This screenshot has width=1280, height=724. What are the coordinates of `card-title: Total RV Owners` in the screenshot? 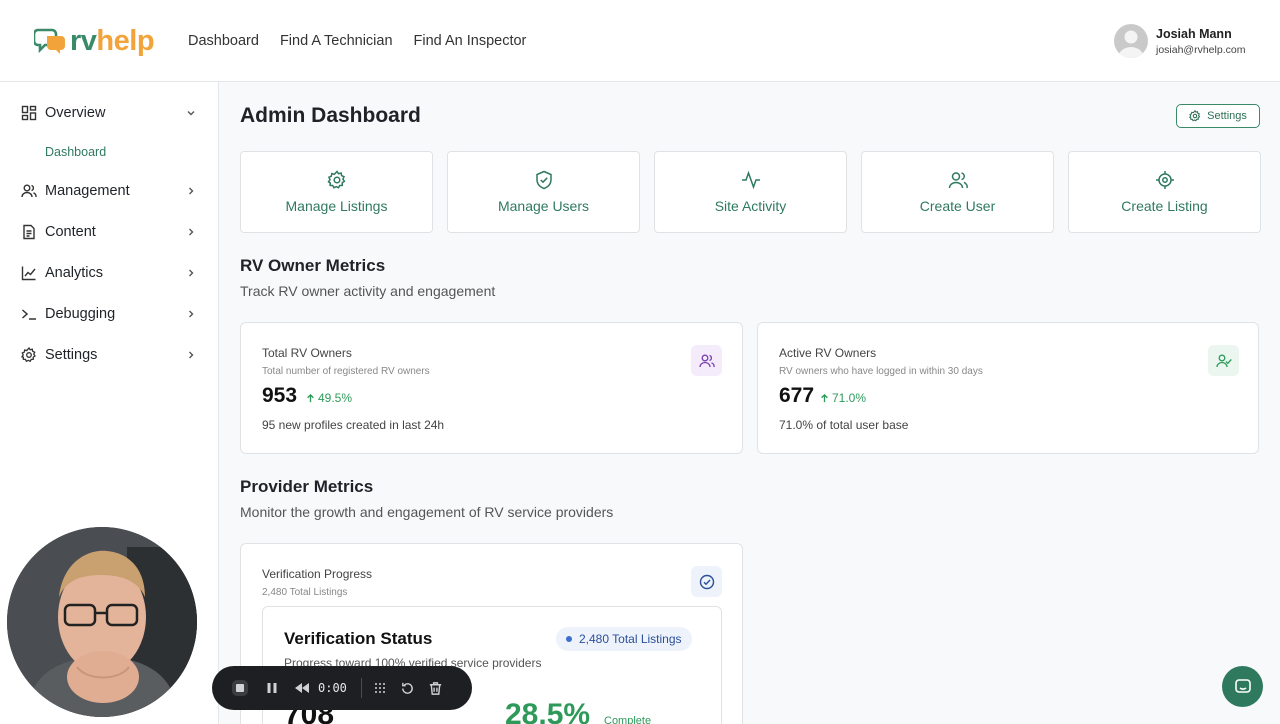 It's located at (307, 353).